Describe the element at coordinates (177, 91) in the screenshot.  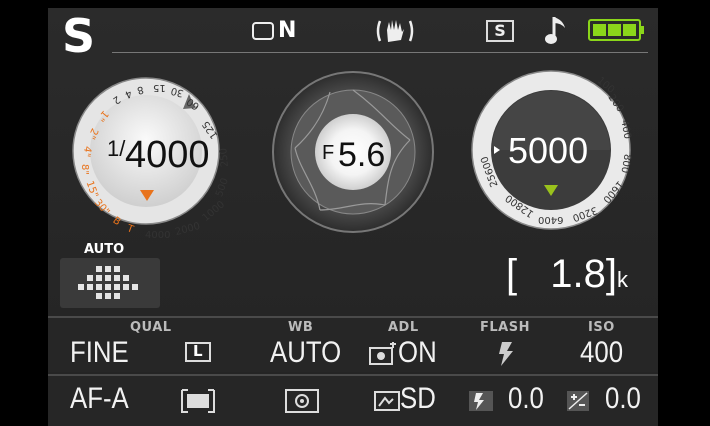
I see `shutter-scale-30: 30` at that location.